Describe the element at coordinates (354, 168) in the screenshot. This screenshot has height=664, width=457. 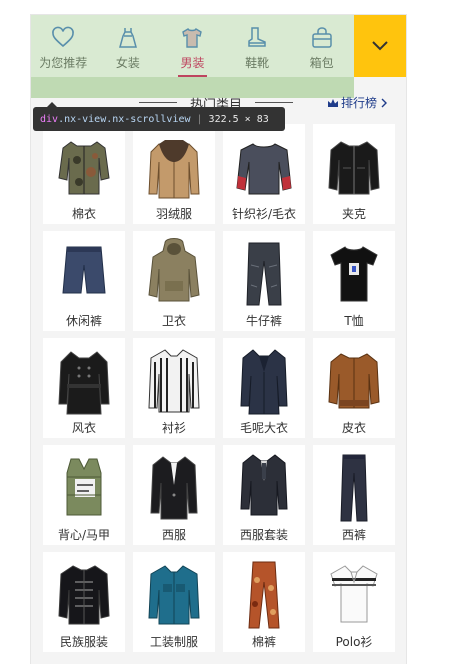
I see `jacket-icon` at that location.